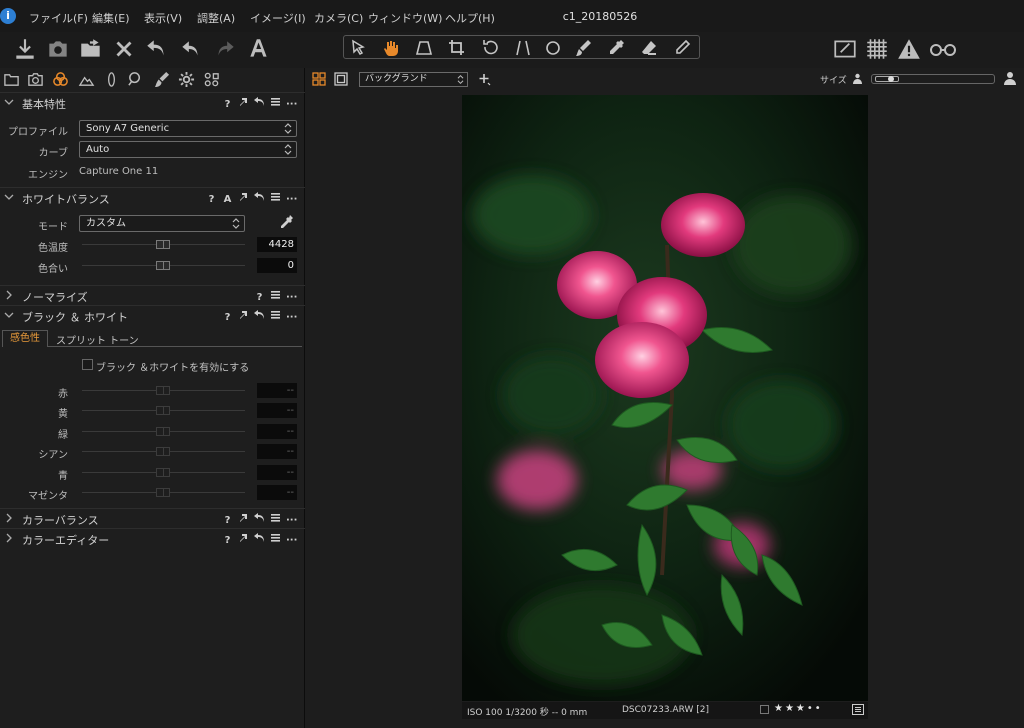 The width and height of the screenshot is (1024, 728). I want to click on tab-sensitivity: 感色性, so click(25, 338).